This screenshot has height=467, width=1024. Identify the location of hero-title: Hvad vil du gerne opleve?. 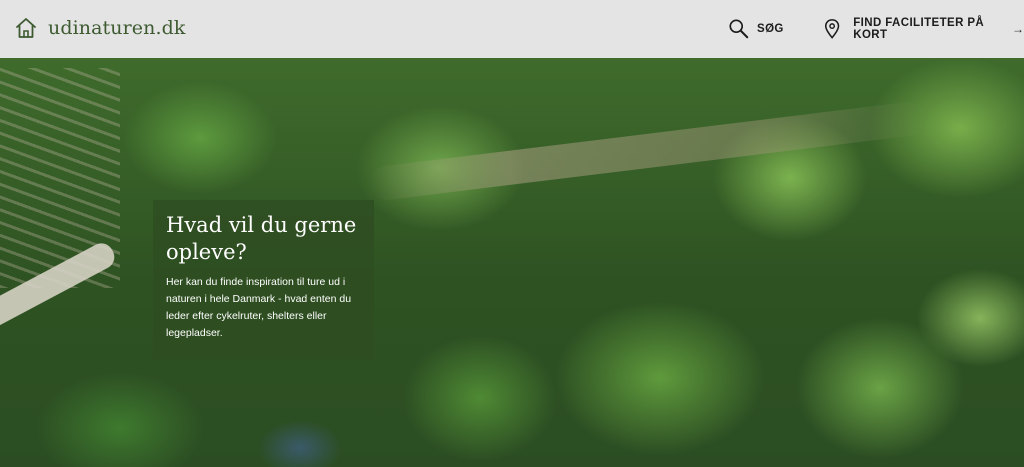
(261, 238).